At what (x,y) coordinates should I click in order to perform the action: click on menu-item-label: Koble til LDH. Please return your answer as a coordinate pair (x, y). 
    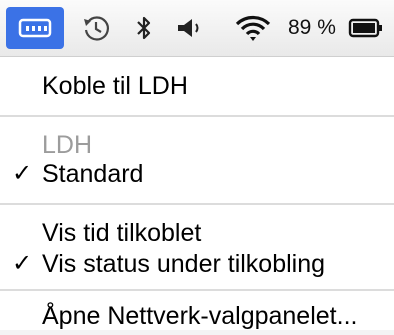
    Looking at the image, I should click on (115, 86).